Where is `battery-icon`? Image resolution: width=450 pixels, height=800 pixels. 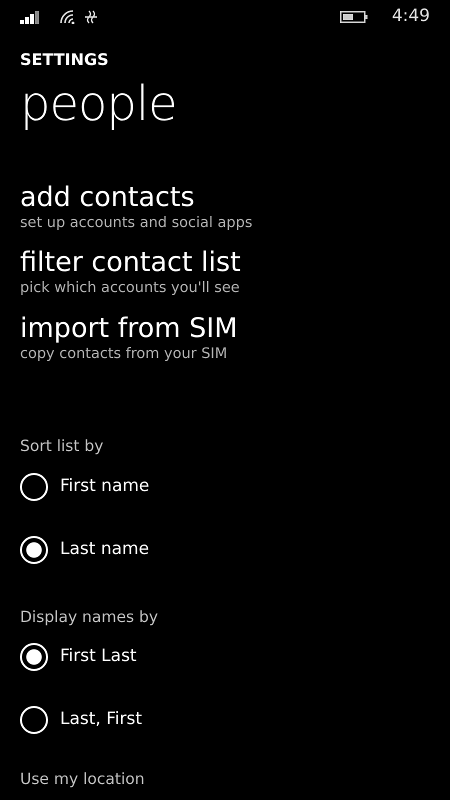
battery-icon is located at coordinates (354, 17).